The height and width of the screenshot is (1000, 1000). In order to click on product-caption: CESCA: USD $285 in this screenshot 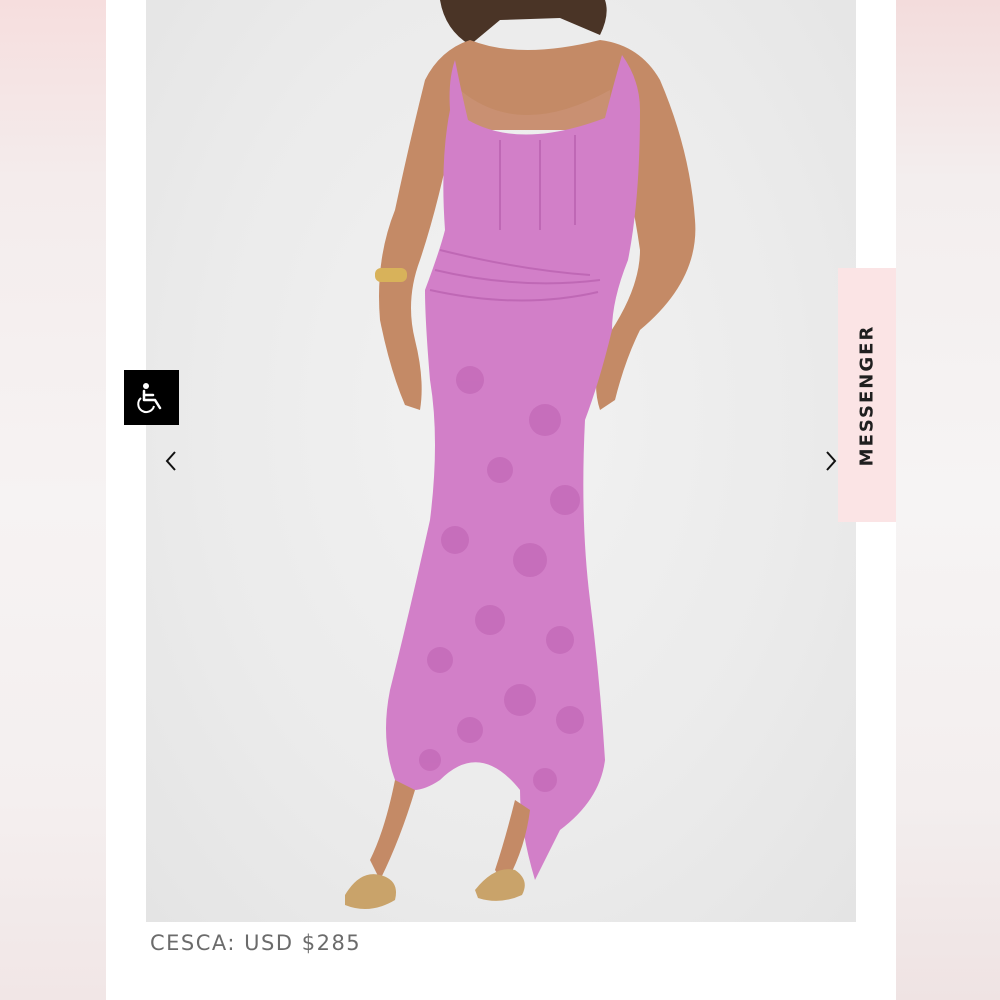, I will do `click(256, 943)`.